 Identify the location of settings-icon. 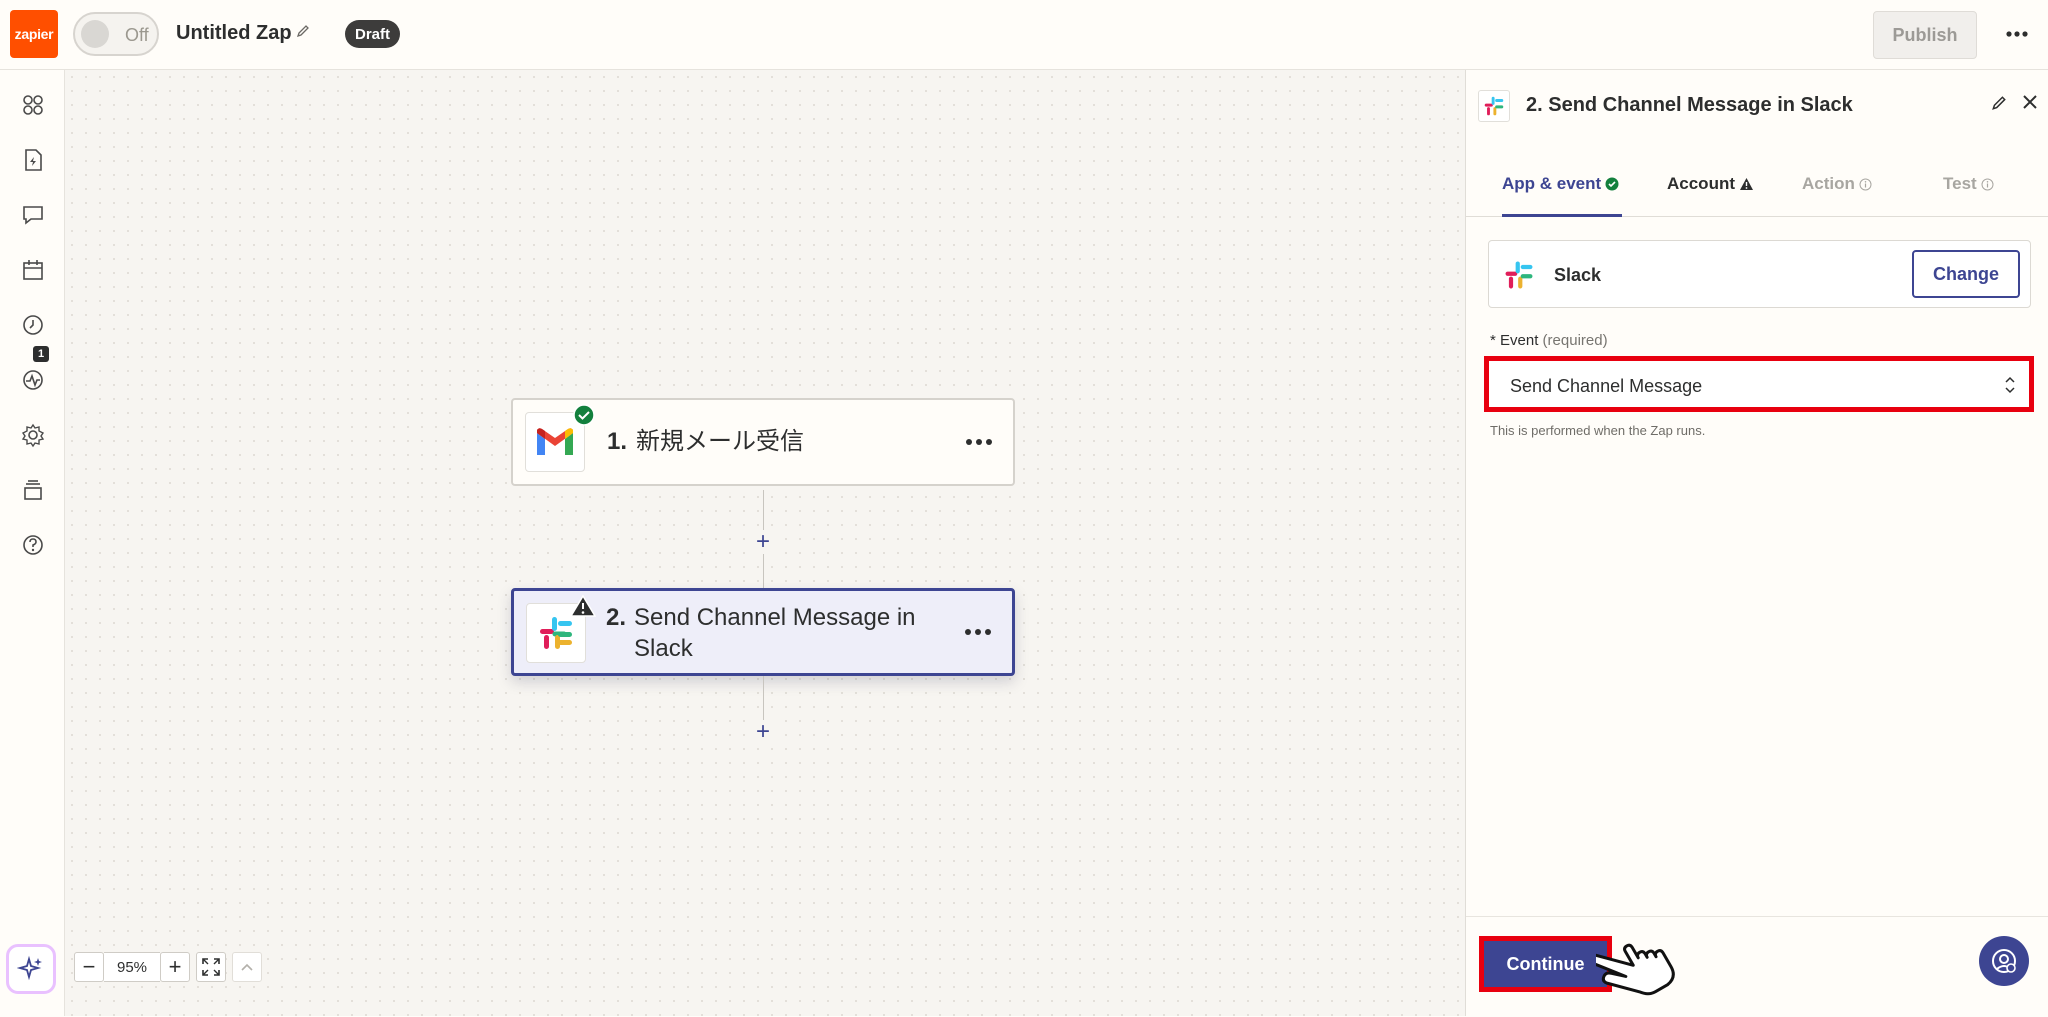
(33, 435).